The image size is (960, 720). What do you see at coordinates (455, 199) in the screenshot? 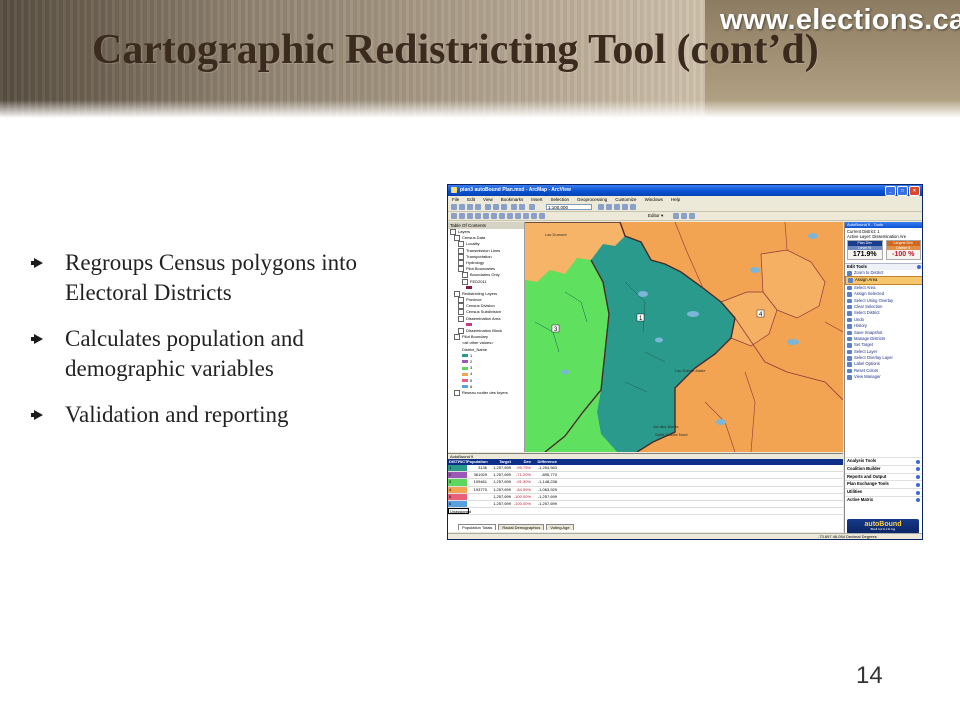
I see `menu-file: File` at bounding box center [455, 199].